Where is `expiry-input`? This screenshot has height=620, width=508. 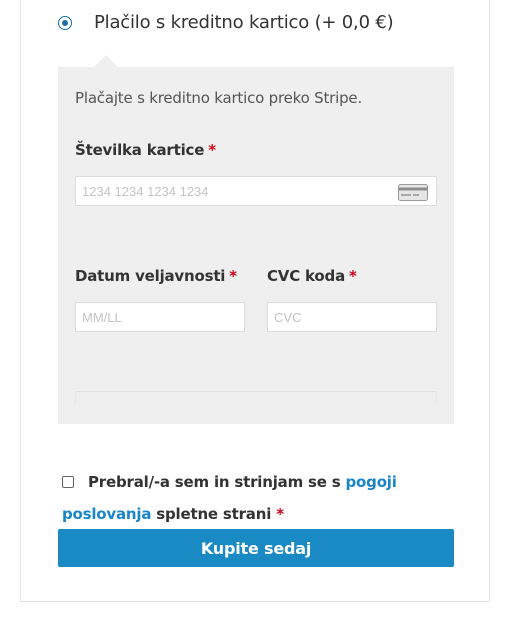
expiry-input is located at coordinates (160, 317).